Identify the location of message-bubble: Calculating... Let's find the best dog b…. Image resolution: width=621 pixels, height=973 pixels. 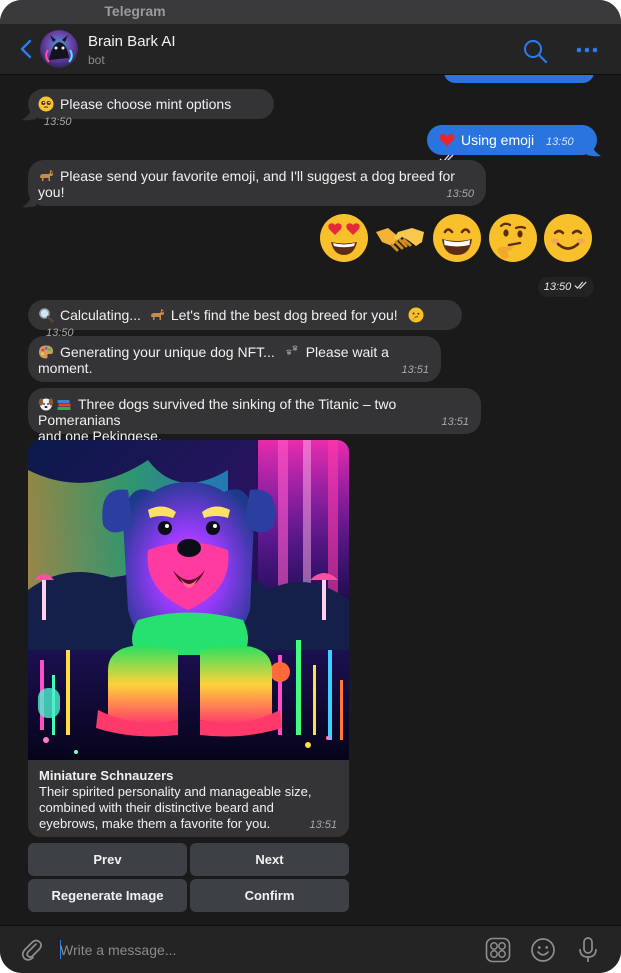
(245, 319).